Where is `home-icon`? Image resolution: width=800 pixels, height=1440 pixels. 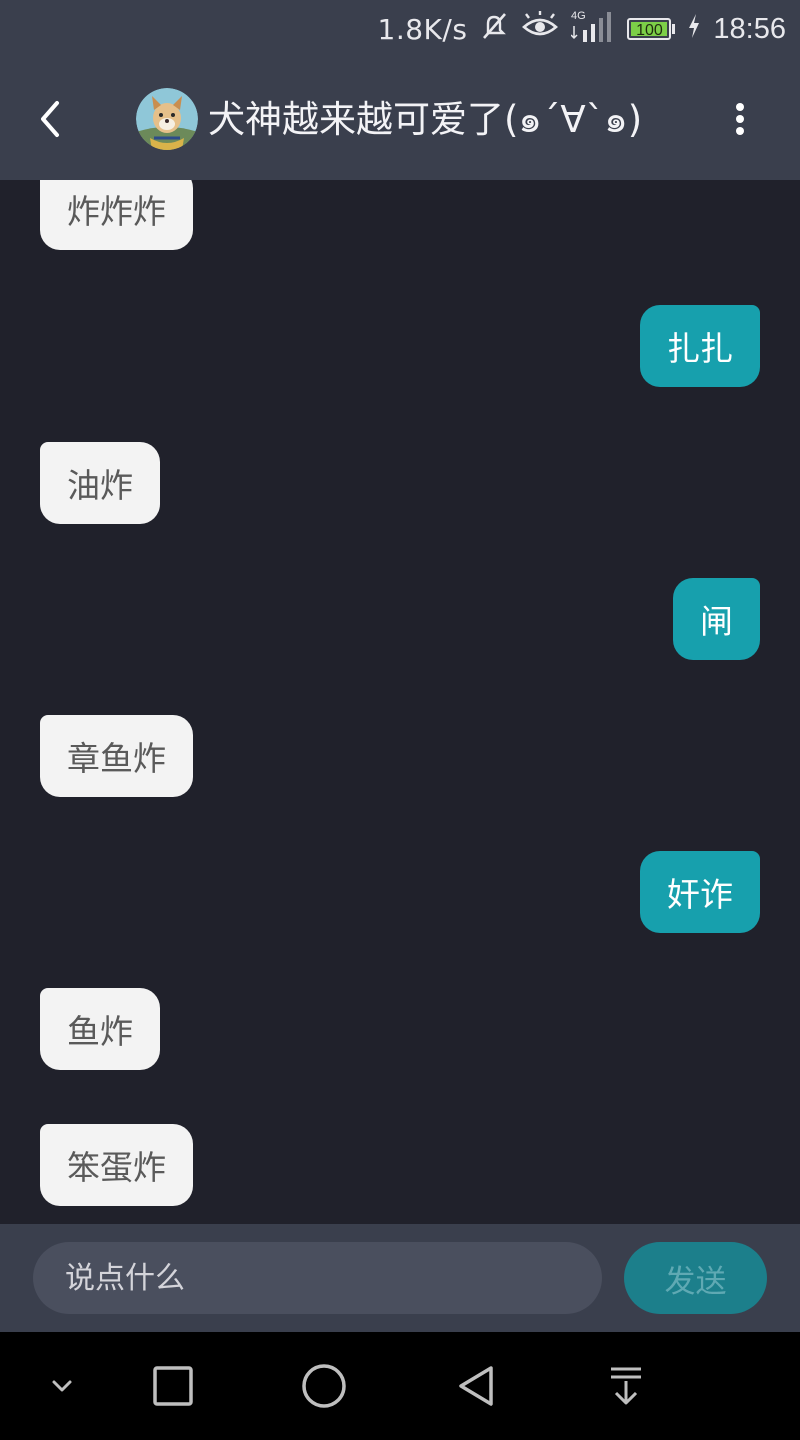
home-icon is located at coordinates (324, 1386).